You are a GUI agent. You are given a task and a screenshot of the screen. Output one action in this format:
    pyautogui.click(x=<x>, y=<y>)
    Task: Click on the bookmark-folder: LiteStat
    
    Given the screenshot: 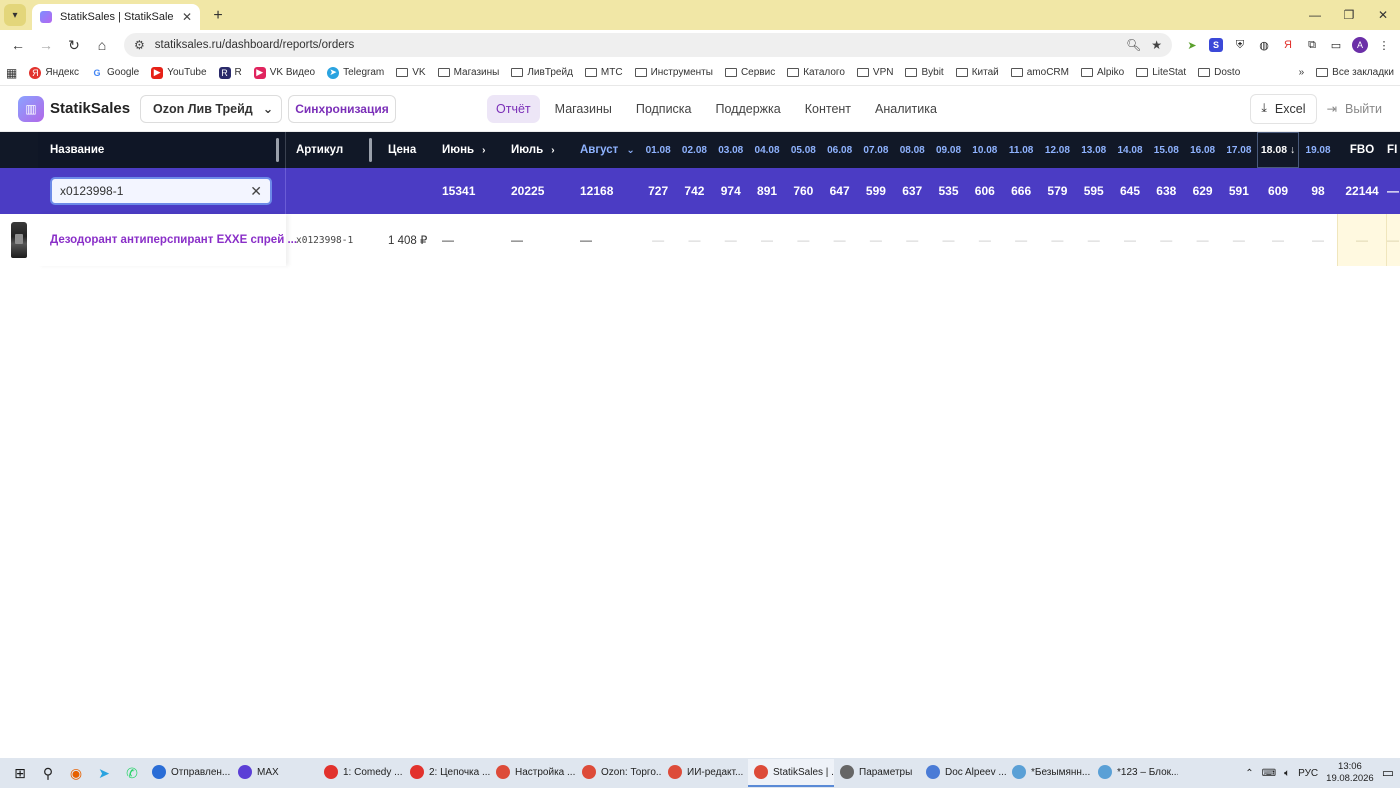 What is the action you would take?
    pyautogui.click(x=1161, y=72)
    